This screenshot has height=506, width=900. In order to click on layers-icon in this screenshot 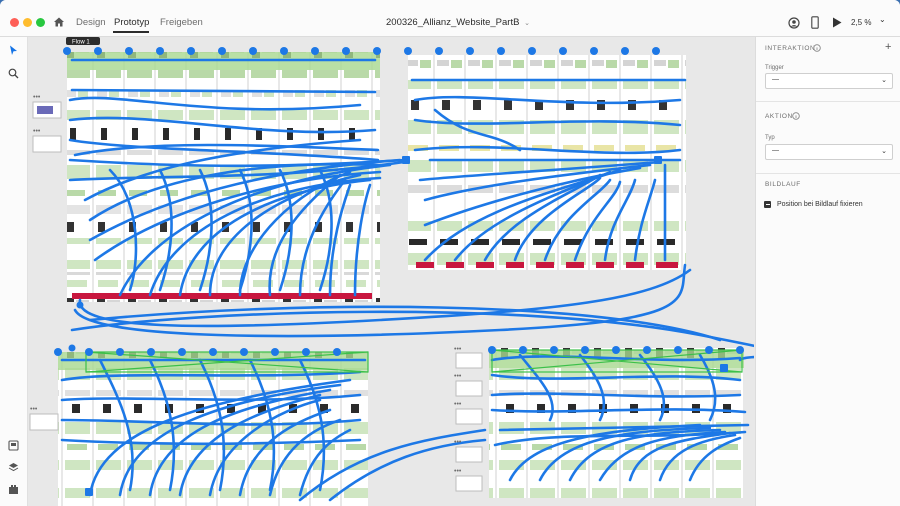, I will do `click(13, 467)`.